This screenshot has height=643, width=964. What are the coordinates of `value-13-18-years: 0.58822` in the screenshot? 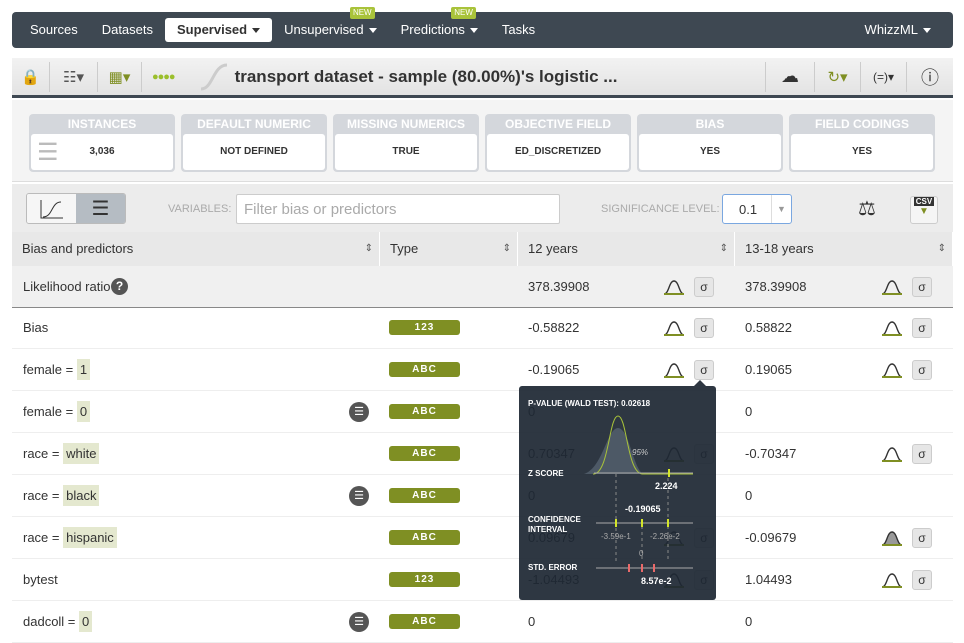 It's located at (768, 327).